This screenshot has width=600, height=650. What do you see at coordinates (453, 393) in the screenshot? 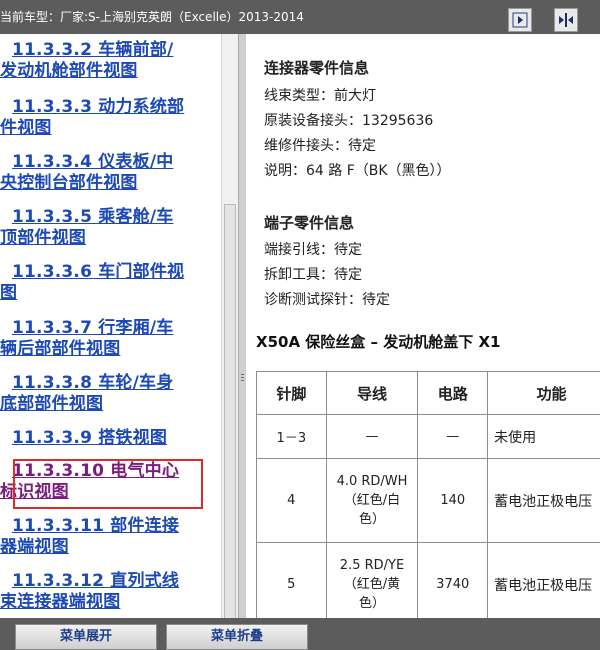
I see `column-header: 电路` at bounding box center [453, 393].